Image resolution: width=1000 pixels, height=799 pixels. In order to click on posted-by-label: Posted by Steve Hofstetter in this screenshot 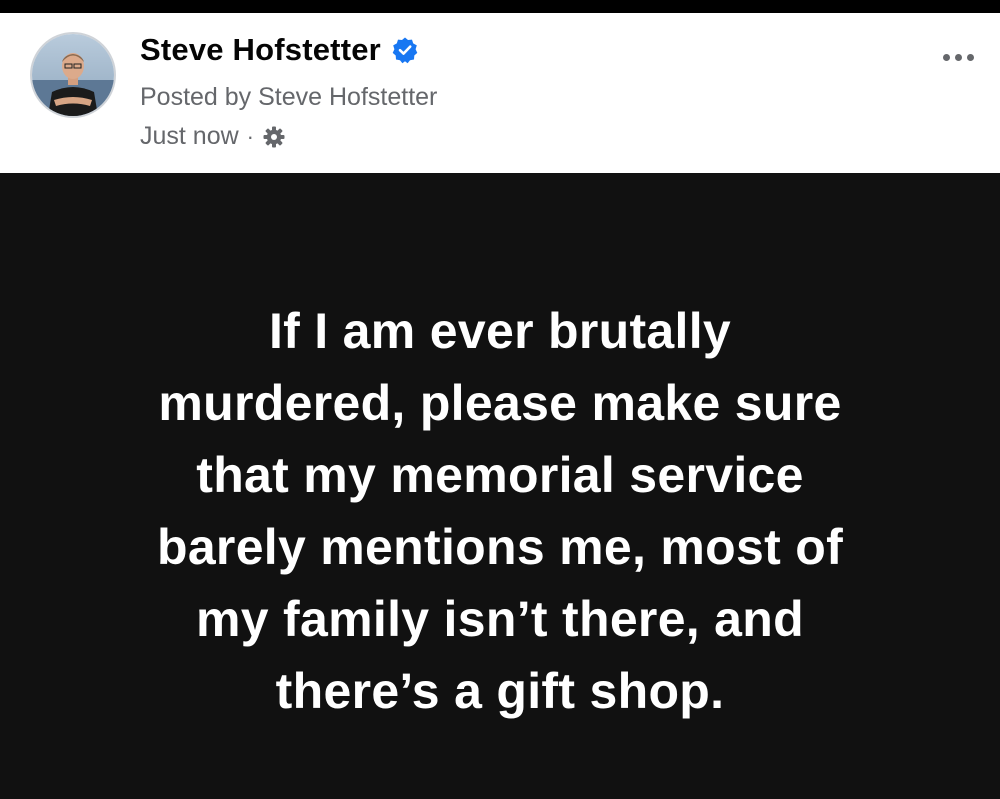, I will do `click(289, 97)`.